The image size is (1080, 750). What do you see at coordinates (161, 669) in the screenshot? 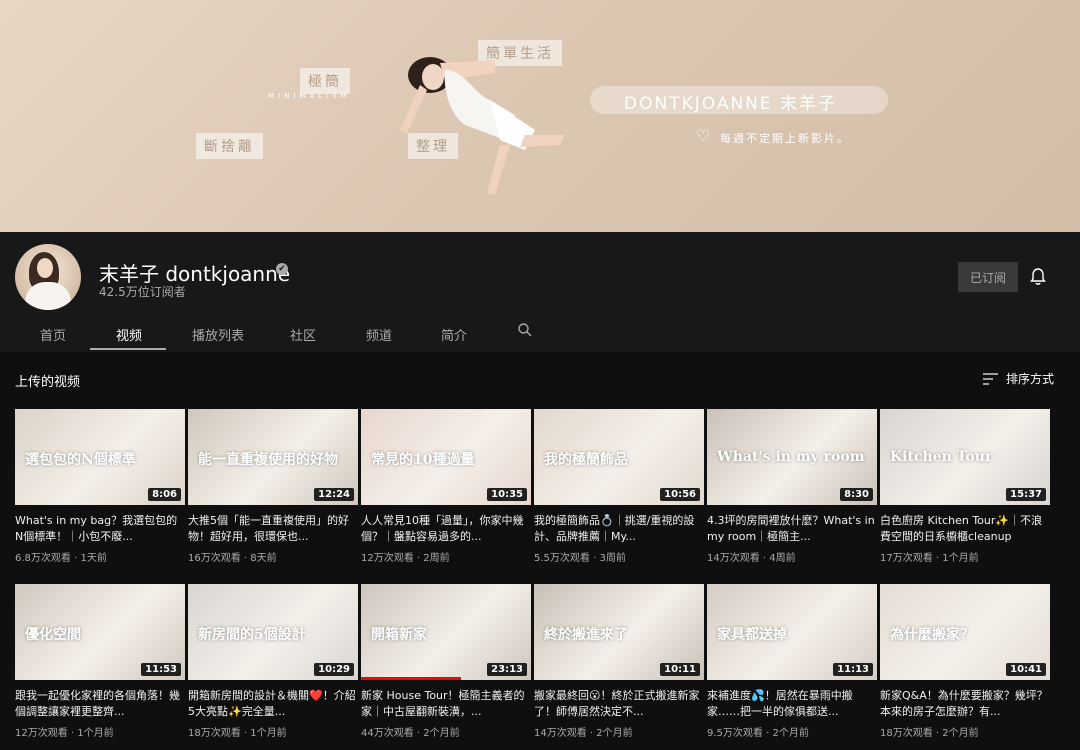
I see `video-duration: 11:53` at bounding box center [161, 669].